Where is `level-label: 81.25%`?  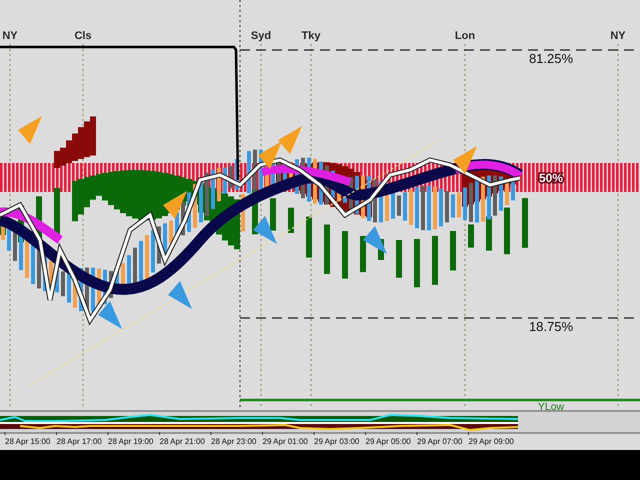
level-label: 81.25% is located at coordinates (551, 58).